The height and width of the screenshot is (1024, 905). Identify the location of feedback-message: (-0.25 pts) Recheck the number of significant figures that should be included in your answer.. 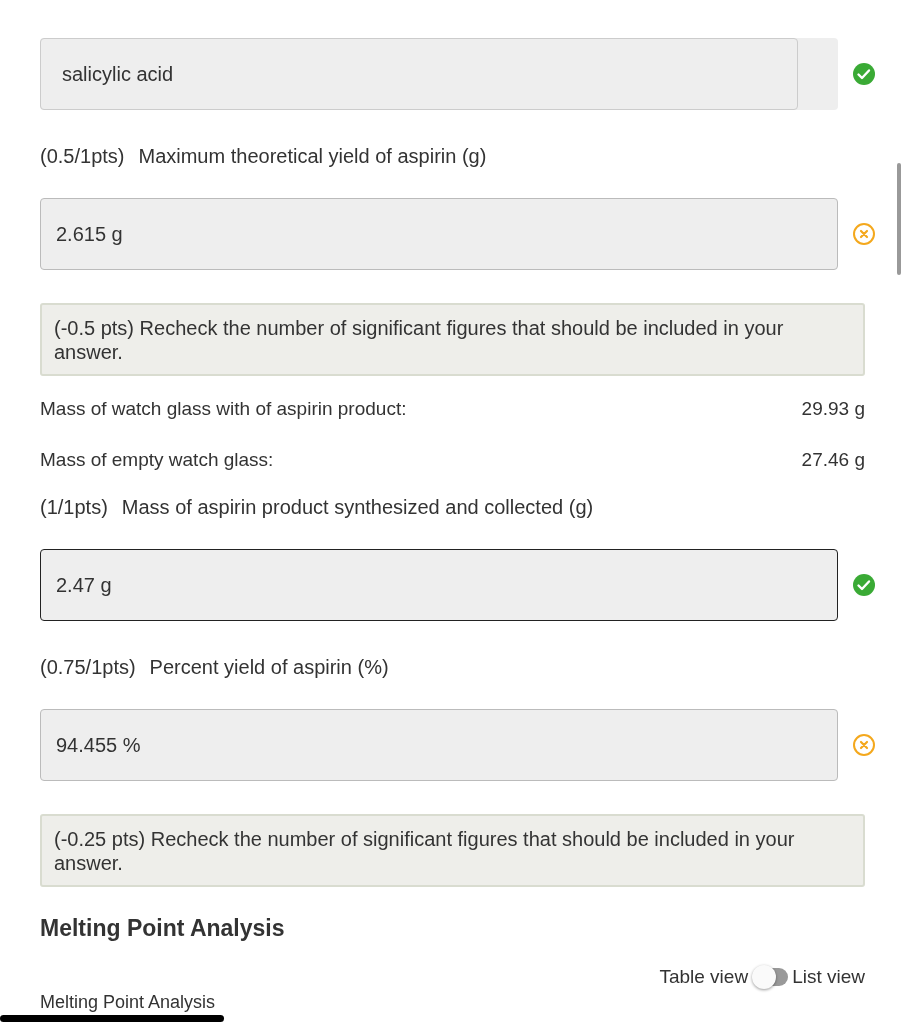
(452, 850).